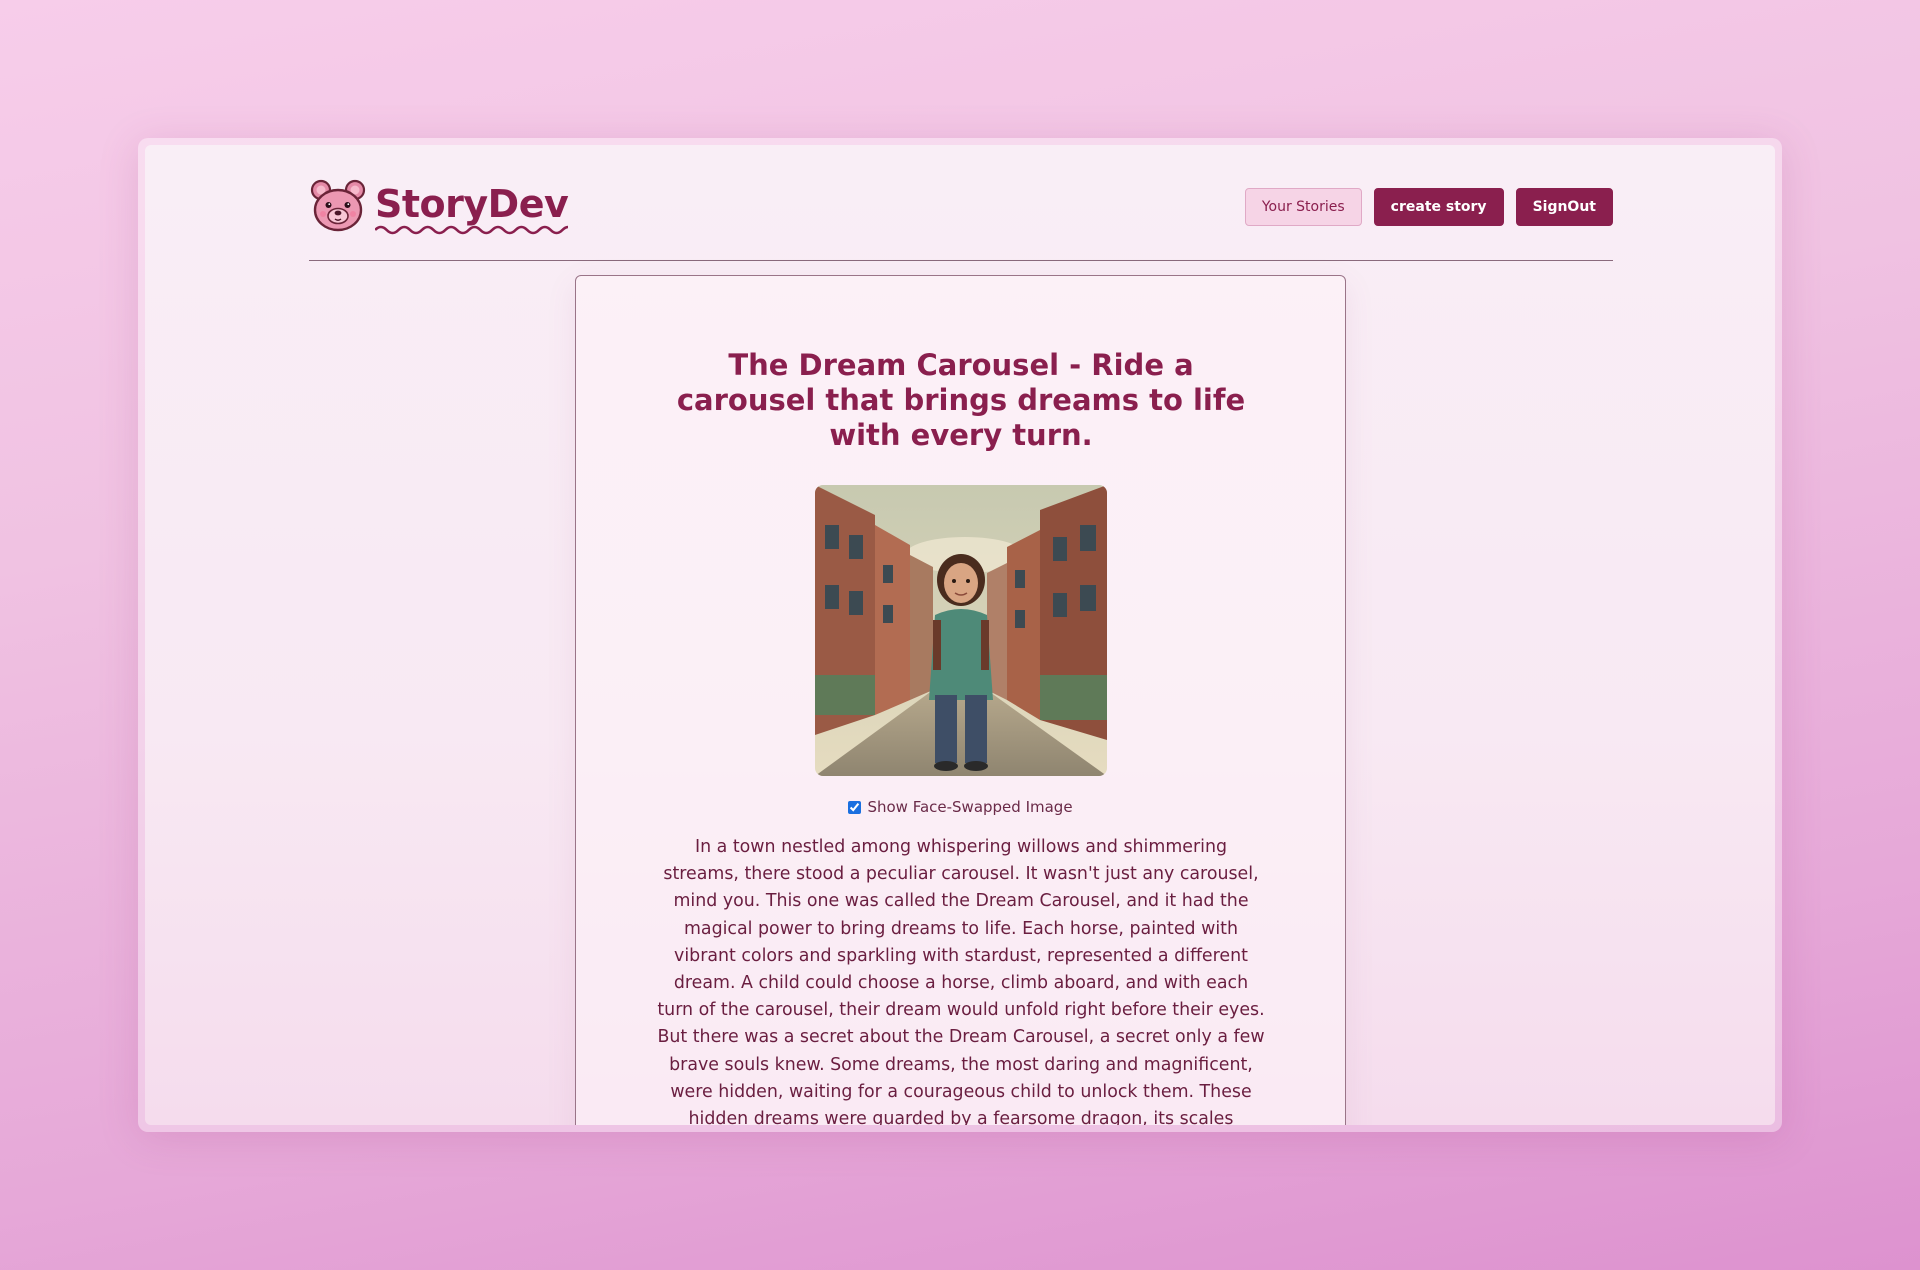  I want to click on brand: StoryDev, so click(439, 207).